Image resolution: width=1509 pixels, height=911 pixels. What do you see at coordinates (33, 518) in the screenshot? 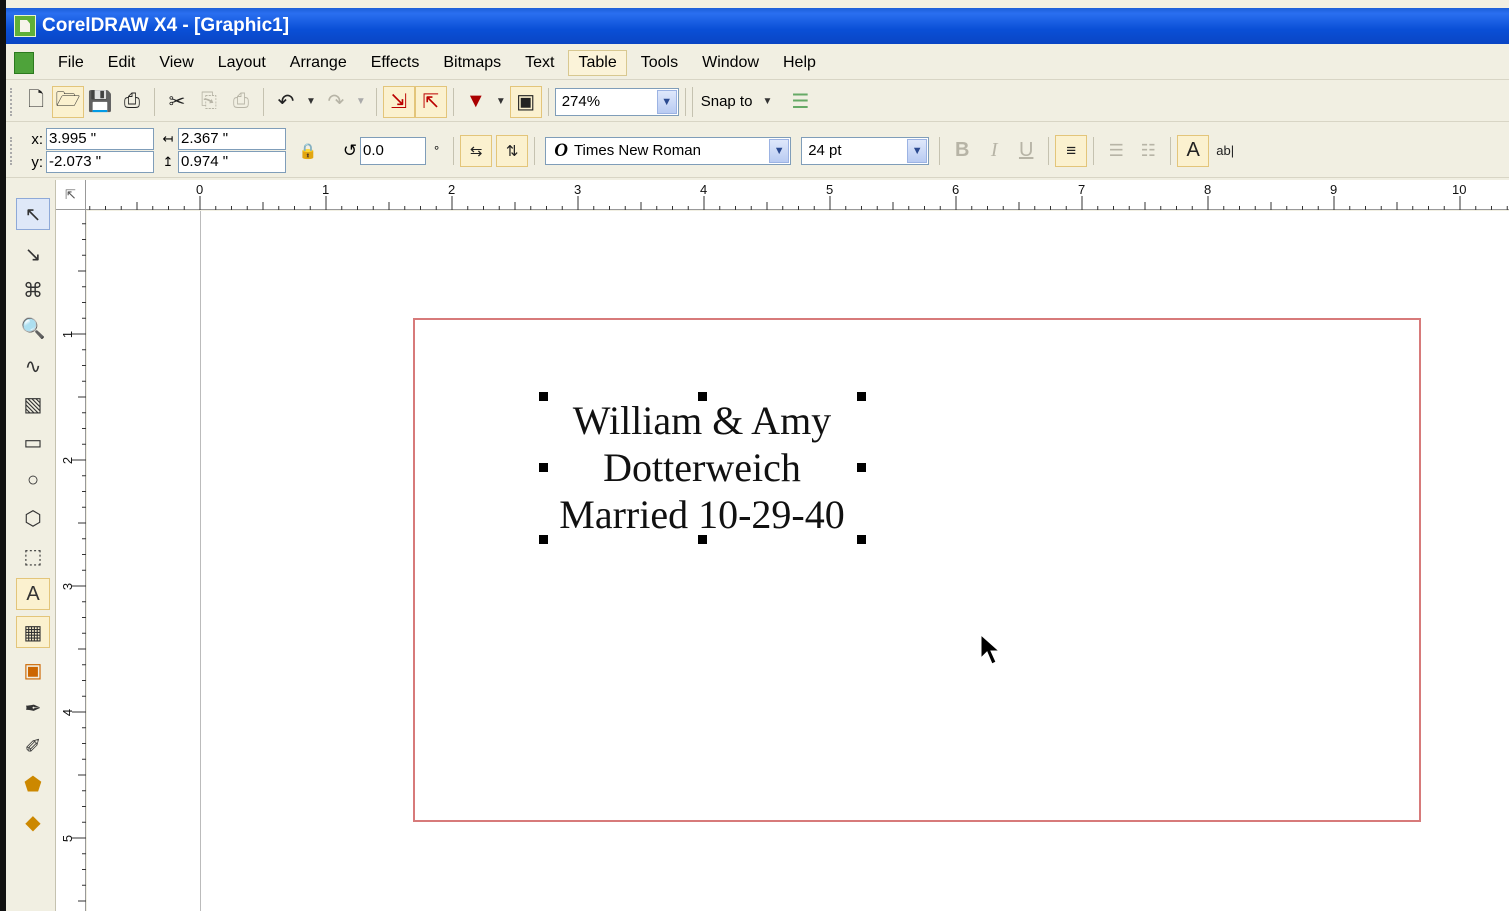
I see `polygon-tool-icon: ⬡` at bounding box center [33, 518].